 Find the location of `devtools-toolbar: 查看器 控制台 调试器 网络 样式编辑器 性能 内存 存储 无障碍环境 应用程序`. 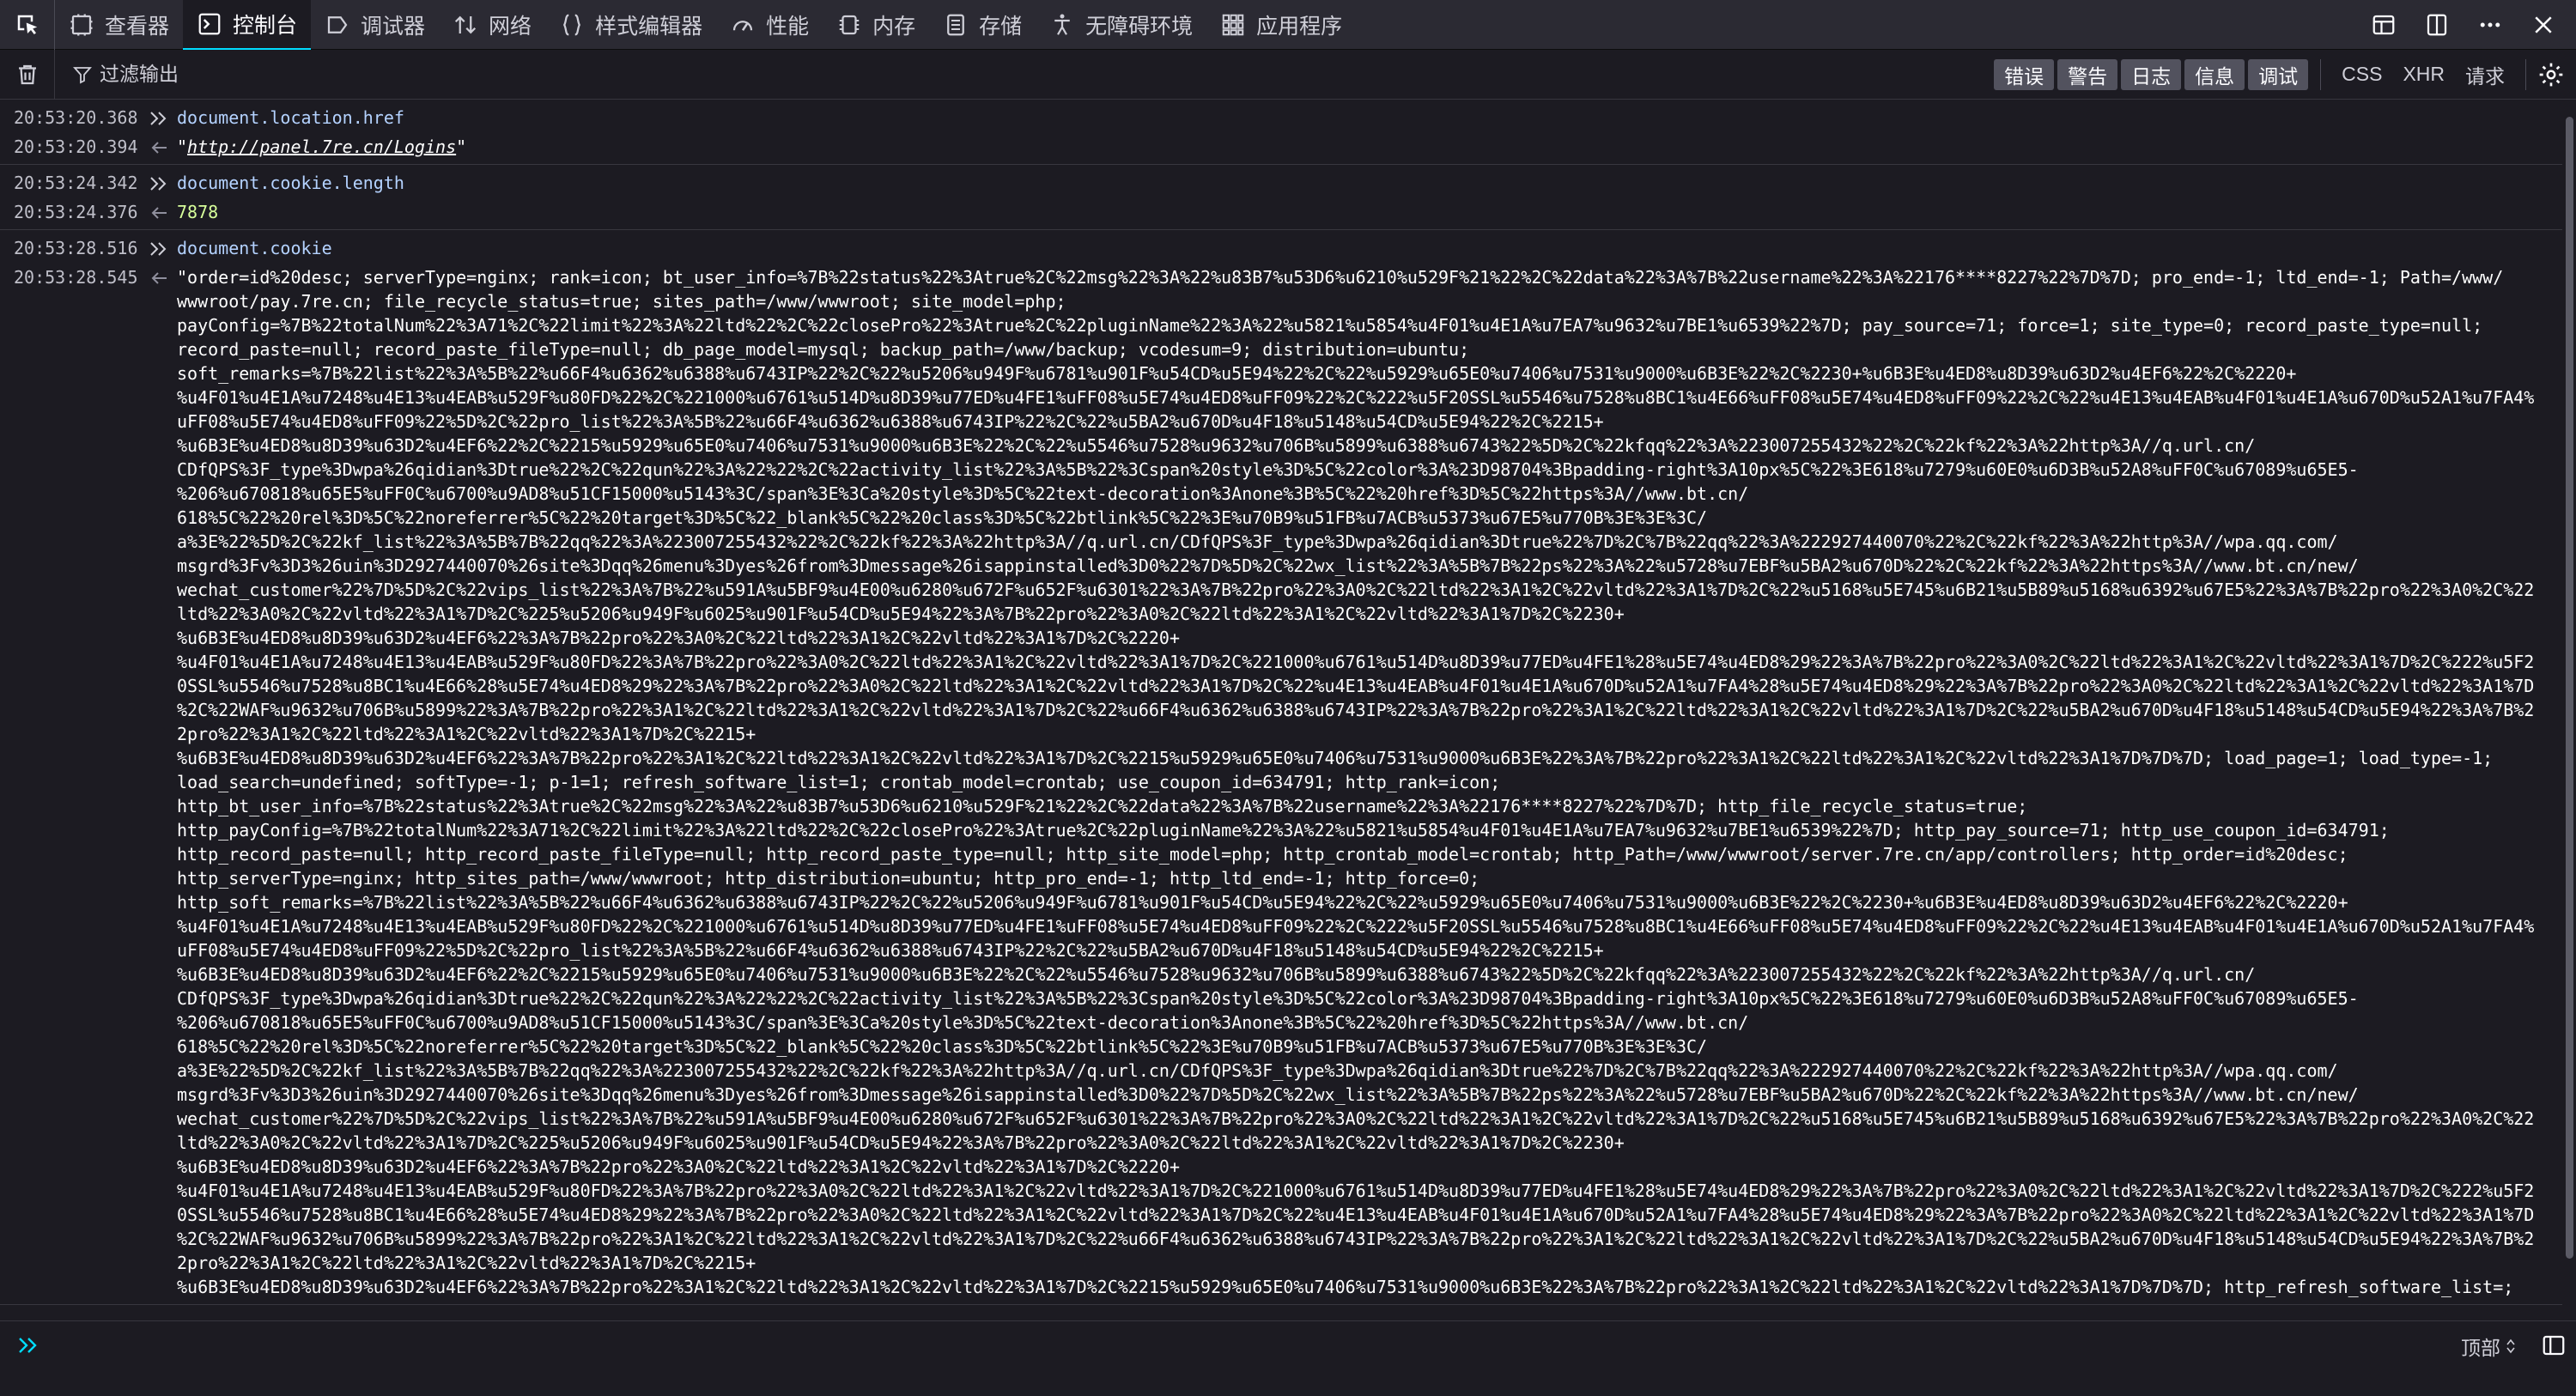

devtools-toolbar: 查看器 控制台 调试器 网络 样式编辑器 性能 内存 存储 无障碍环境 应用程序 is located at coordinates (1288, 25).